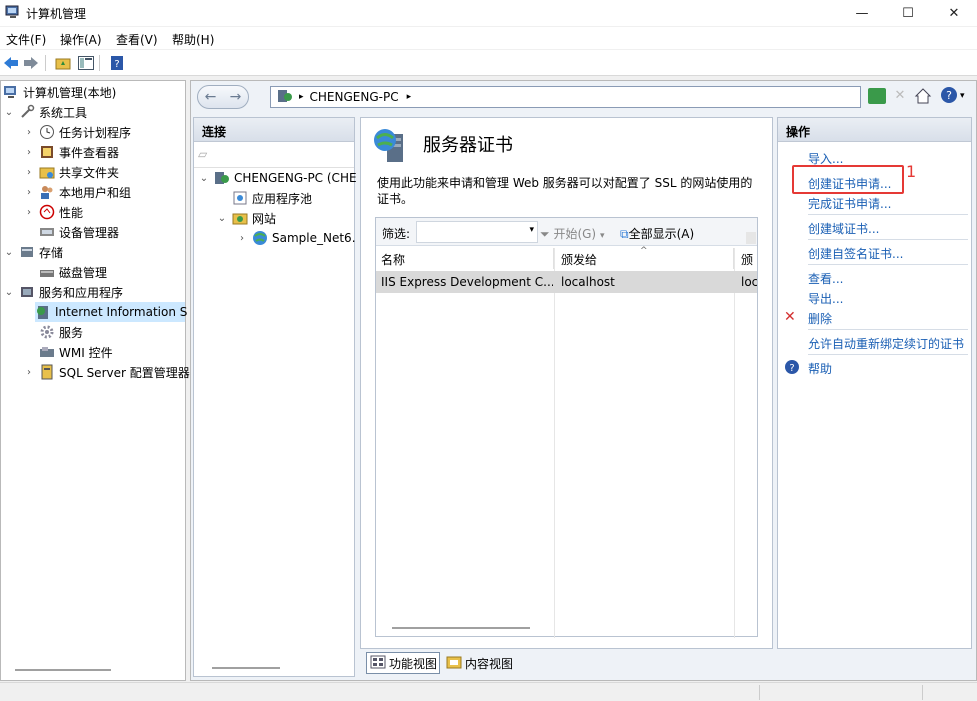  What do you see at coordinates (81, 39) in the screenshot?
I see `menu-action: 操作(A)` at bounding box center [81, 39].